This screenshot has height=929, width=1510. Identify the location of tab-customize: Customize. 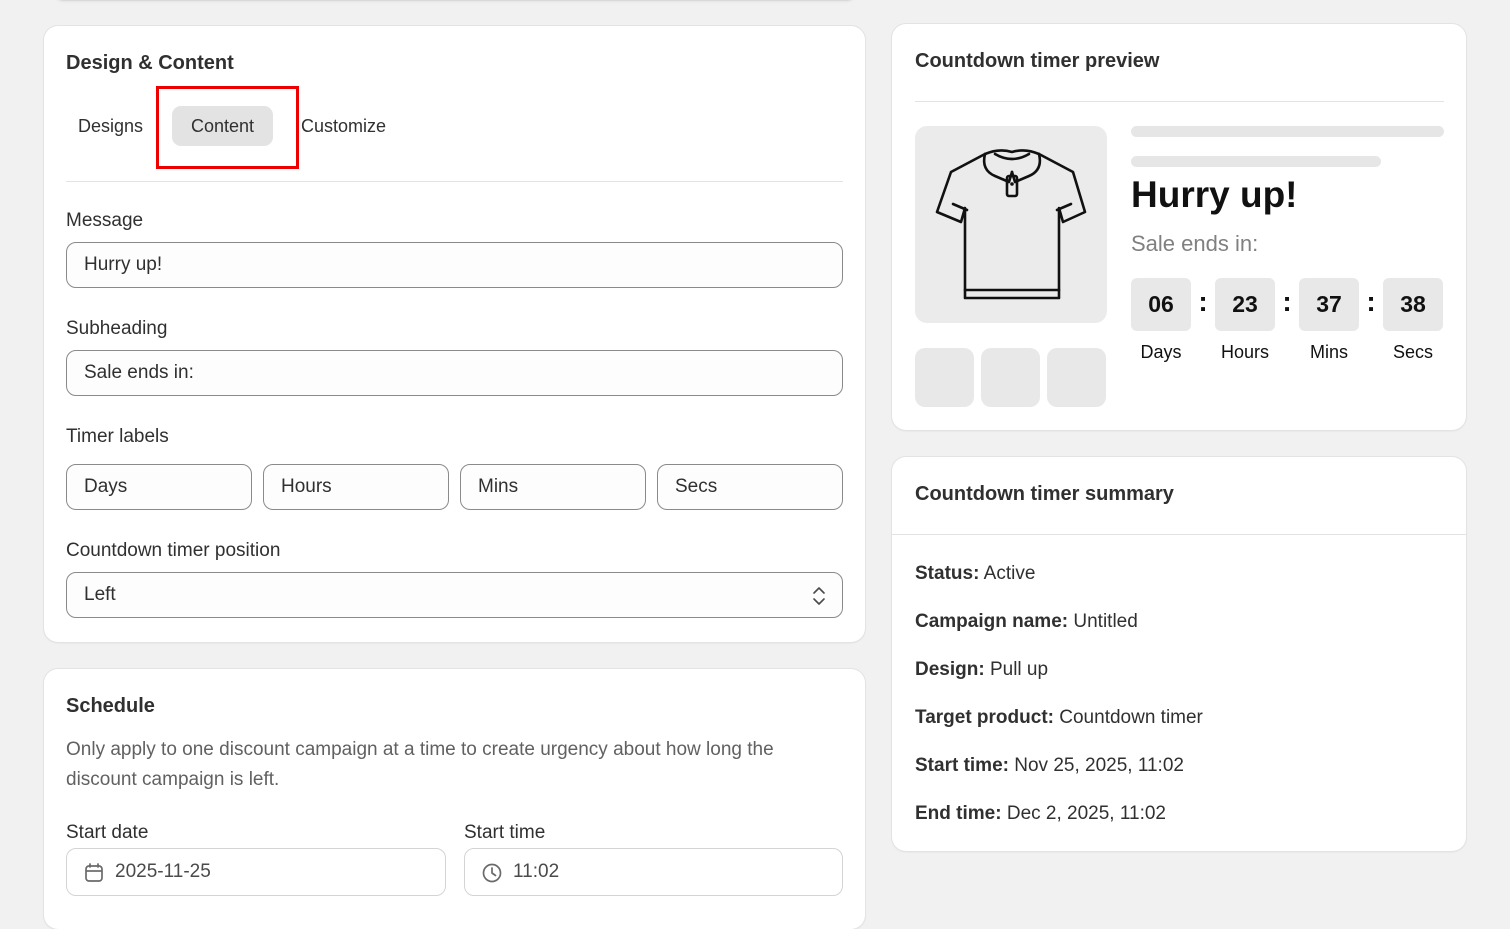
(343, 126).